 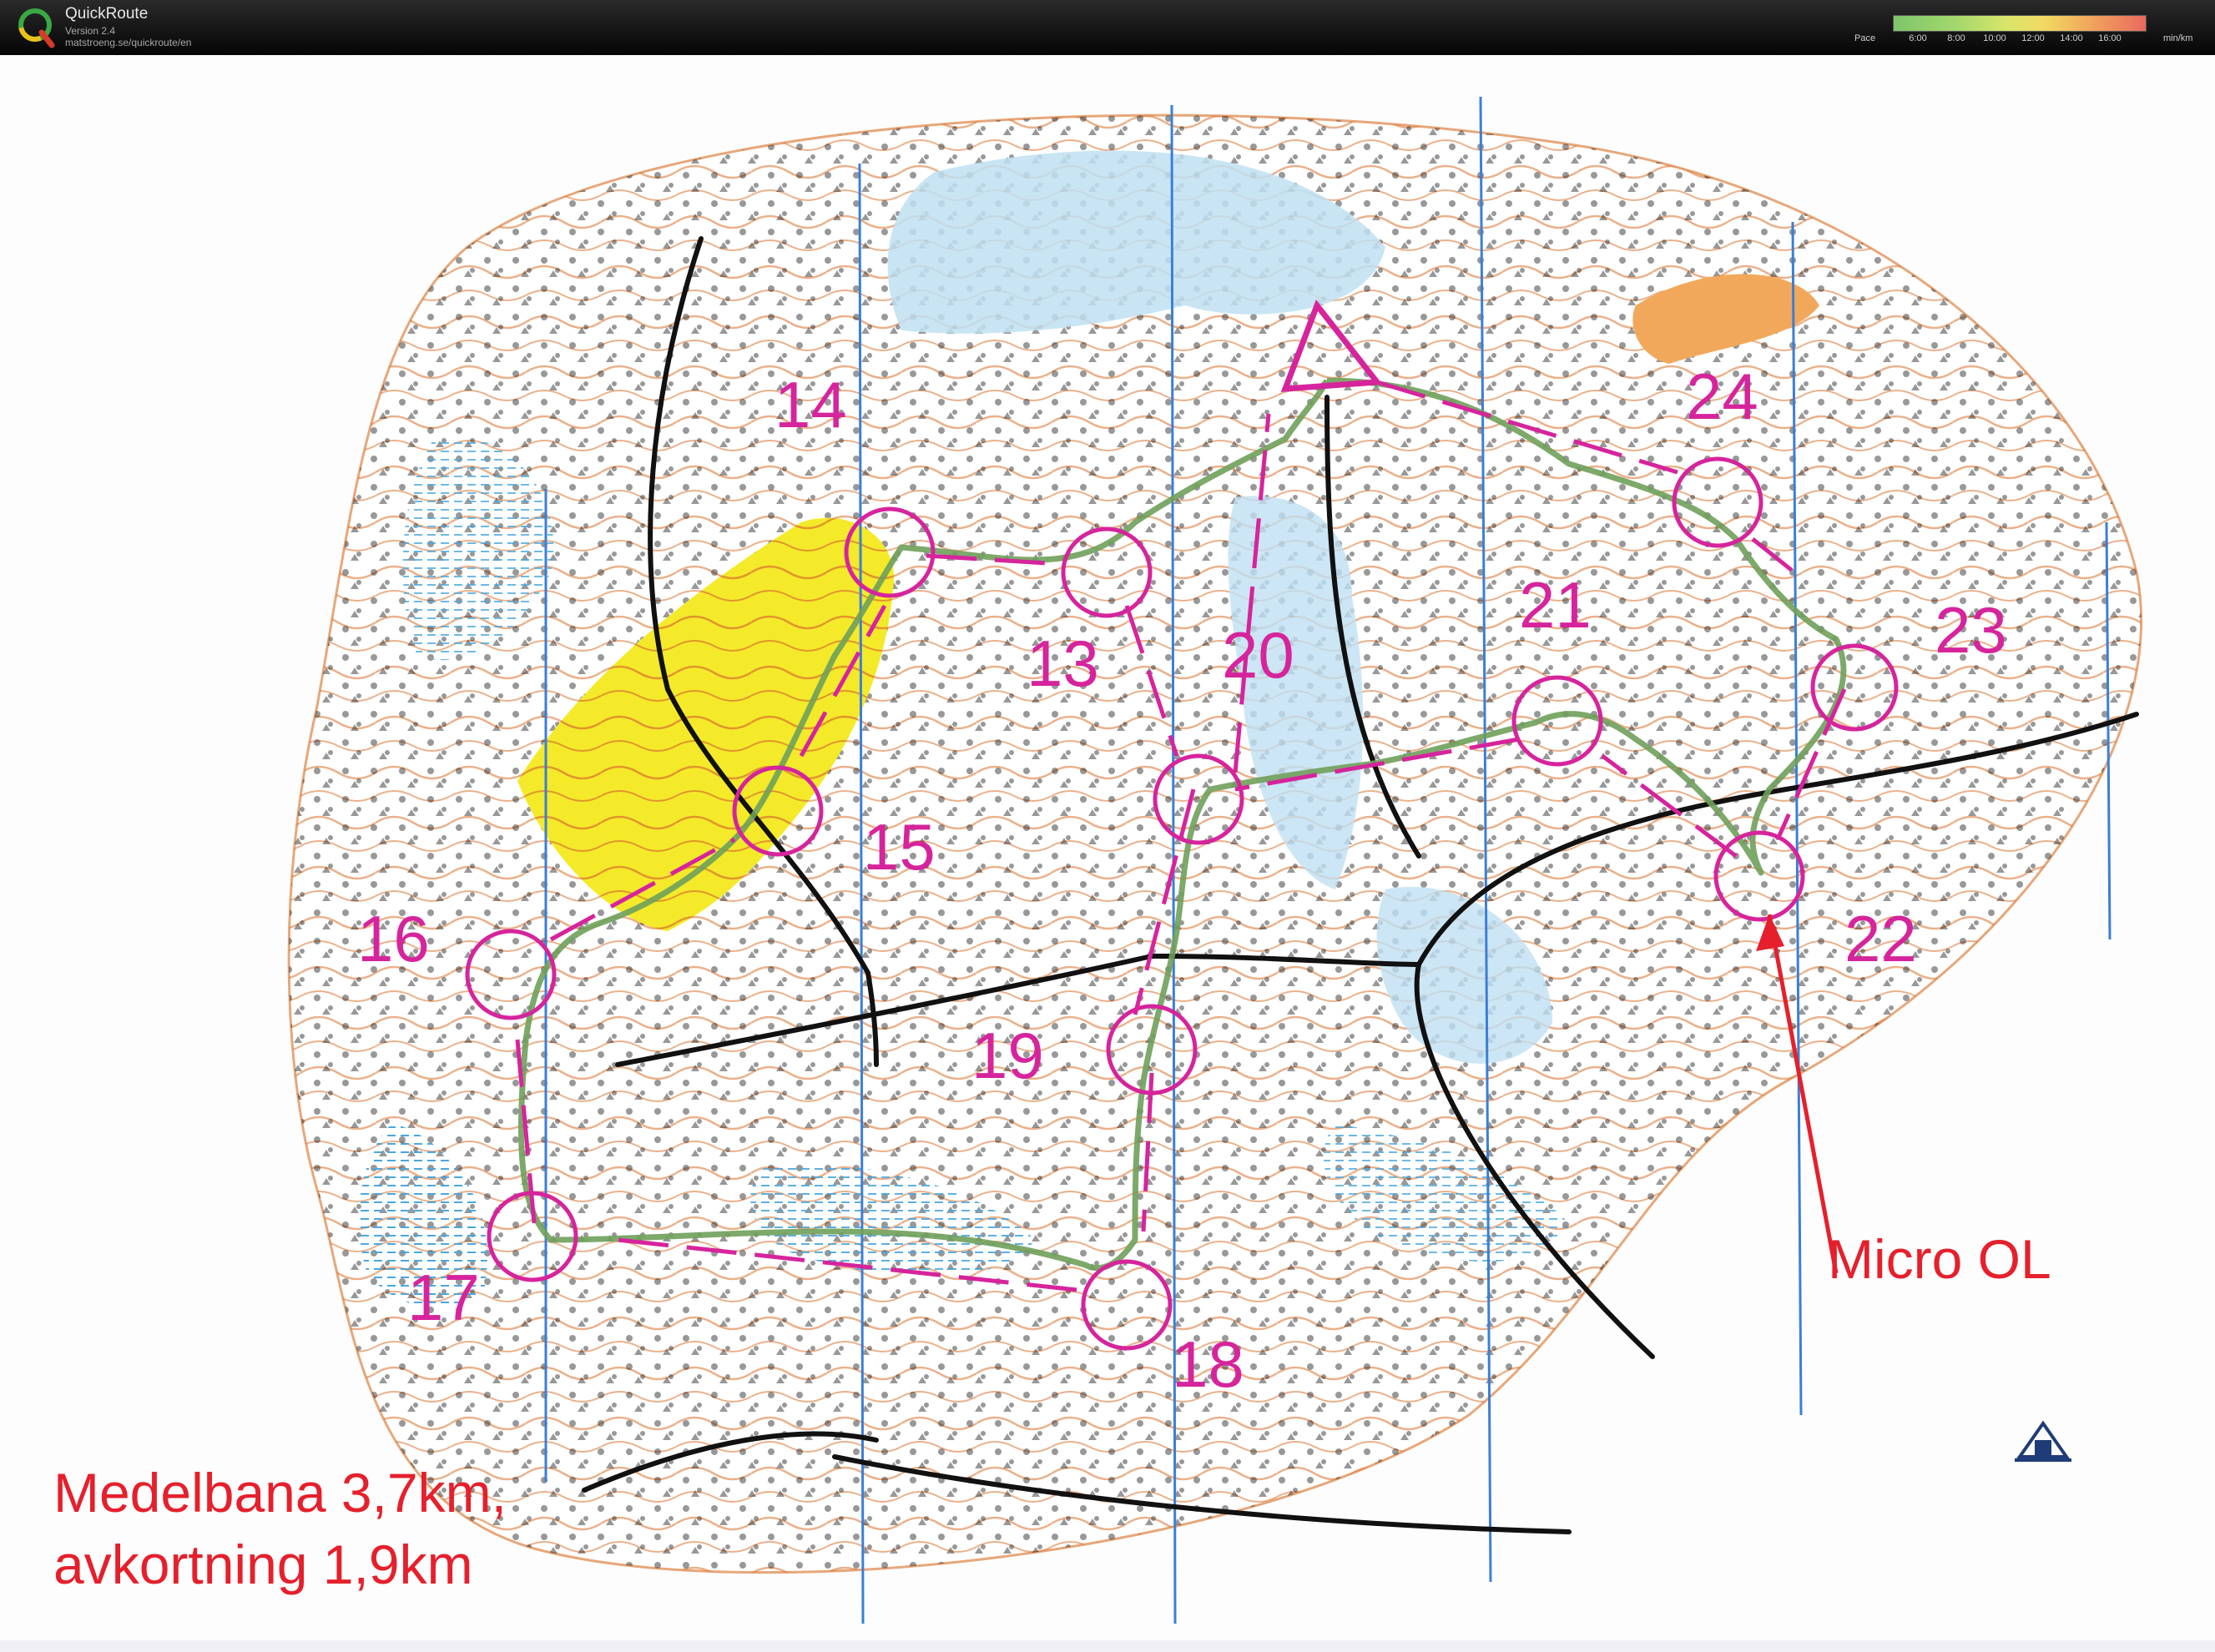 What do you see at coordinates (36, 28) in the screenshot?
I see `quickroute-logo-icon` at bounding box center [36, 28].